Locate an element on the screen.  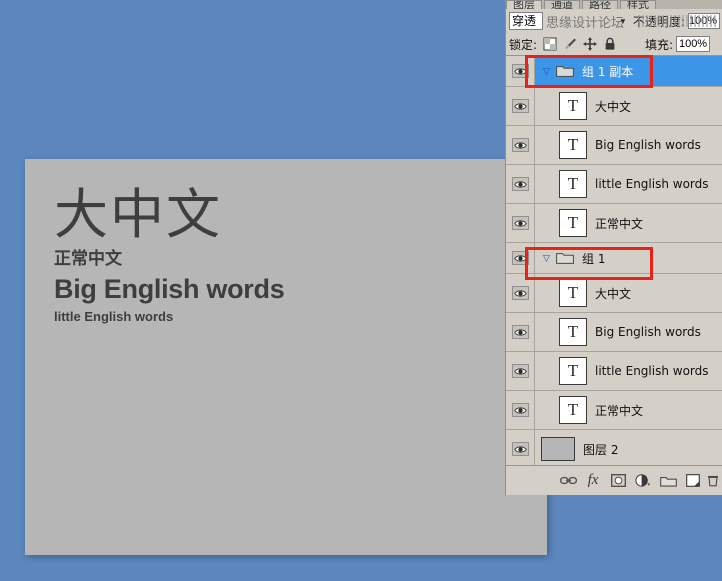
adjustment-layer-icon is located at coordinates (643, 481).